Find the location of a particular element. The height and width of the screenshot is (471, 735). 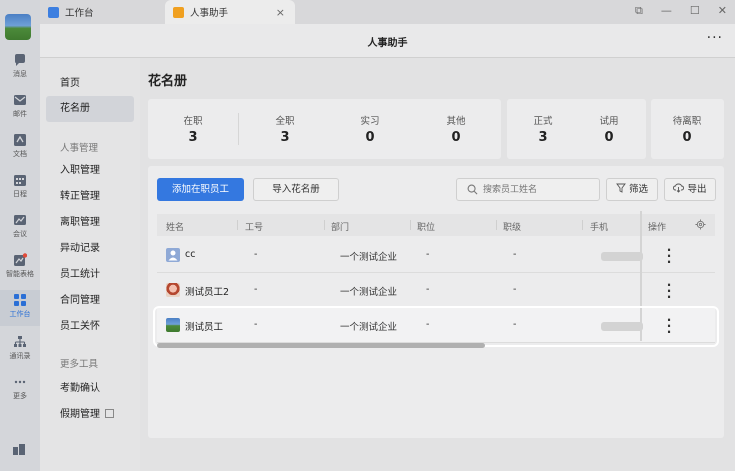

sidebar-item-staff-stats: 员工统计 is located at coordinates (90, 275).